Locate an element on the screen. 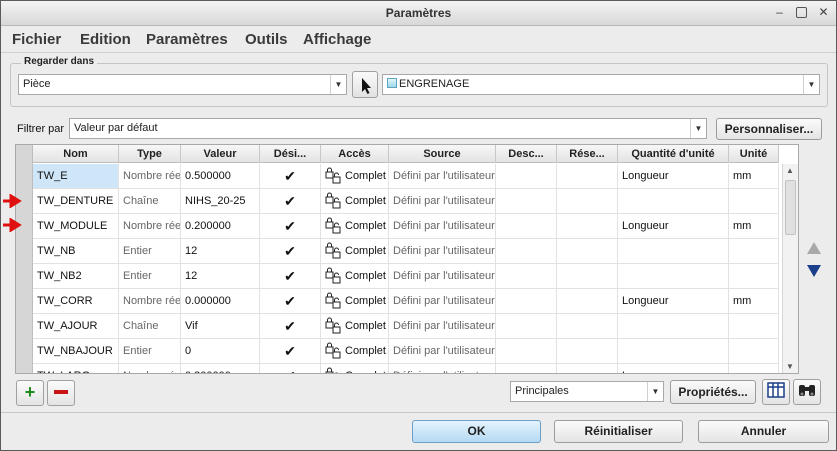 Image resolution: width=837 pixels, height=451 pixels. cell-value: Vif is located at coordinates (220, 326).